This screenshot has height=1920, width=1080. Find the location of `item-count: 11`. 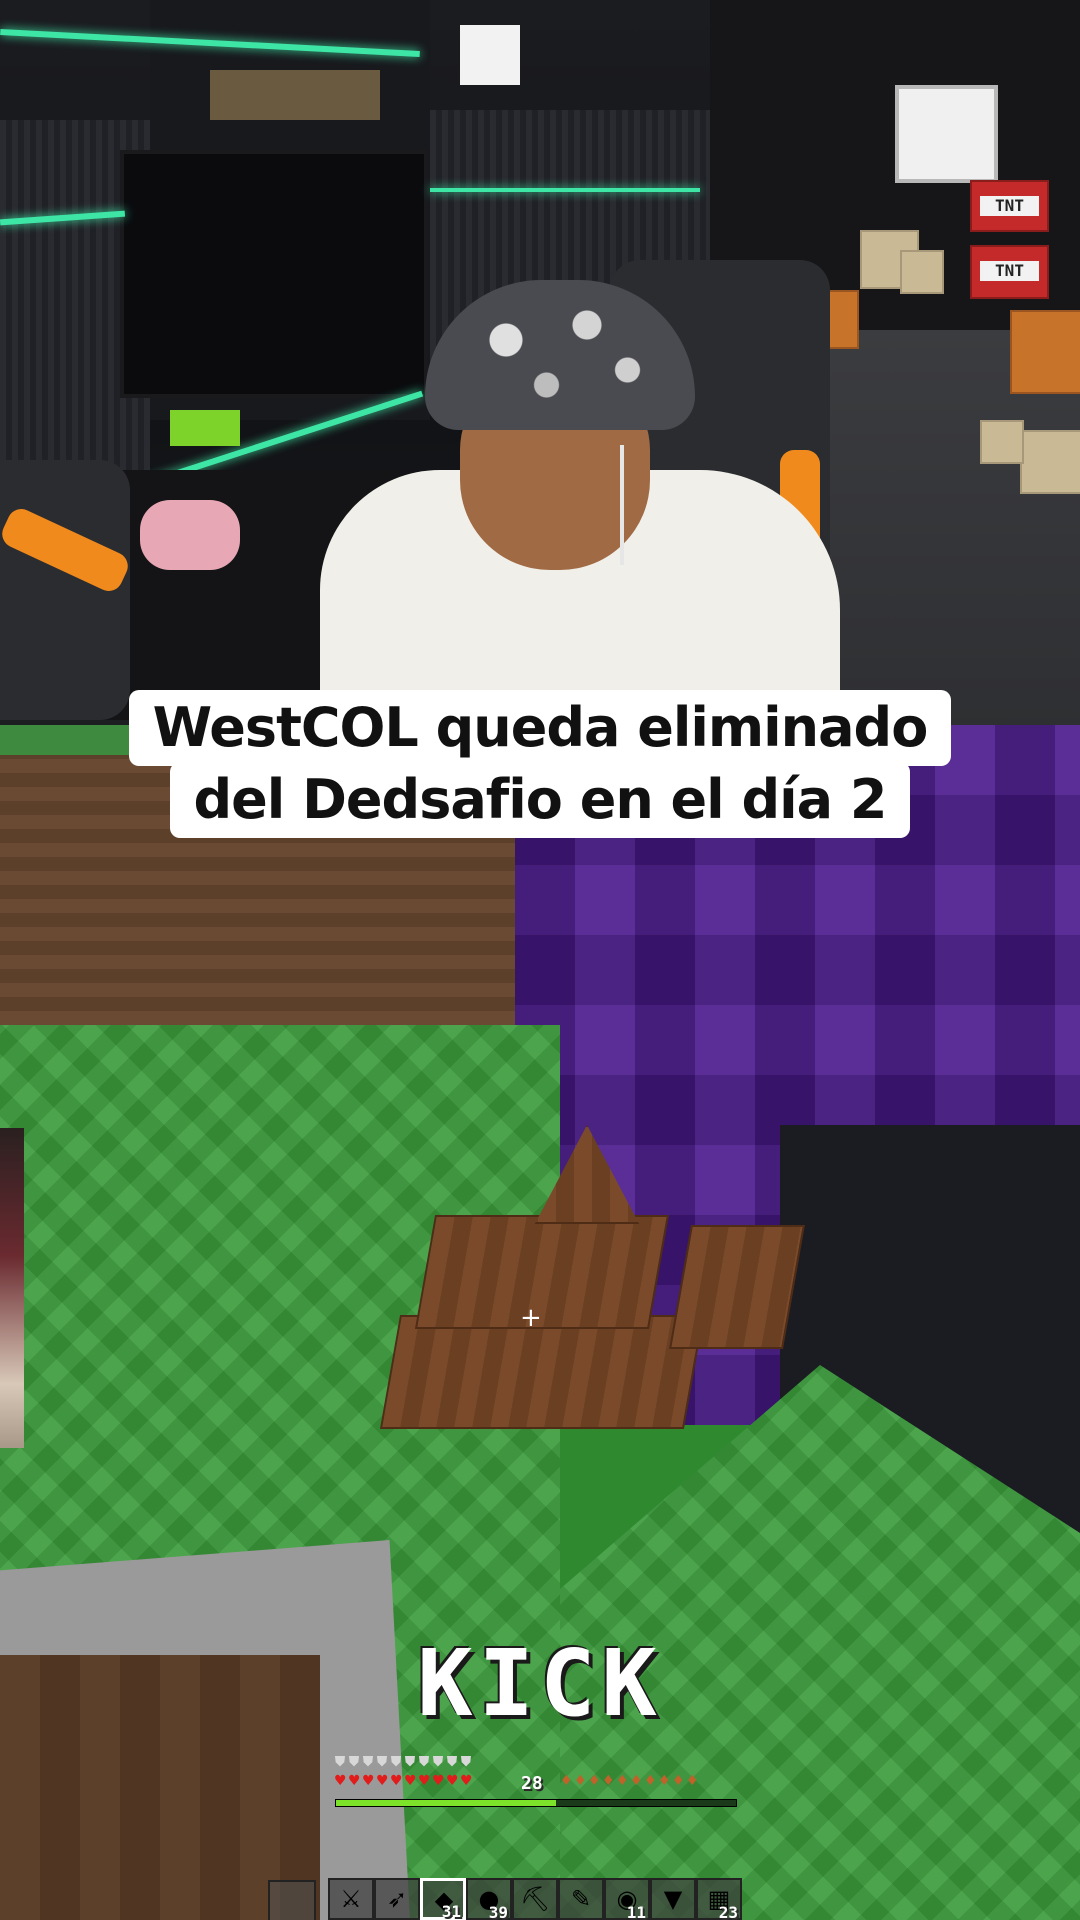

item-count: 11 is located at coordinates (636, 1911).